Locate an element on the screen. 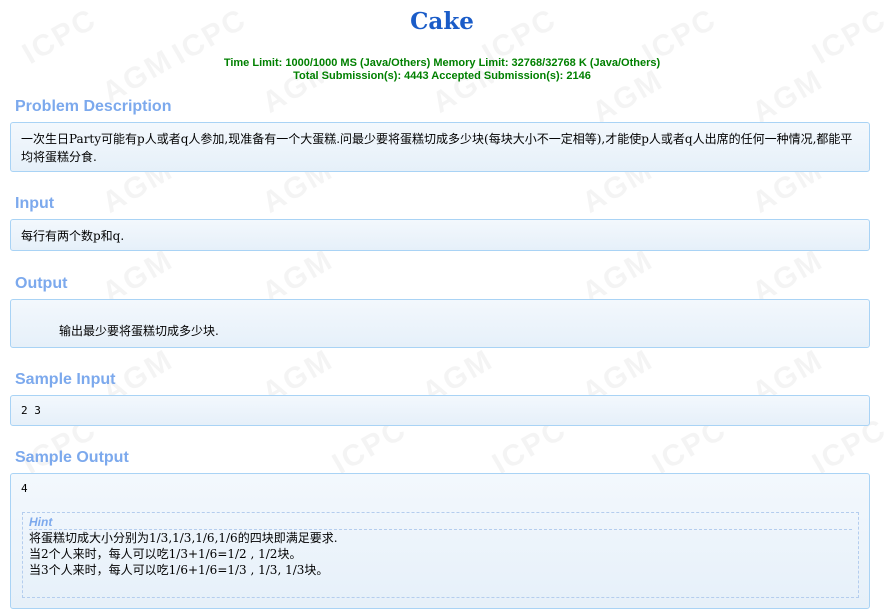  sample-output-text: 4 is located at coordinates (24, 488).